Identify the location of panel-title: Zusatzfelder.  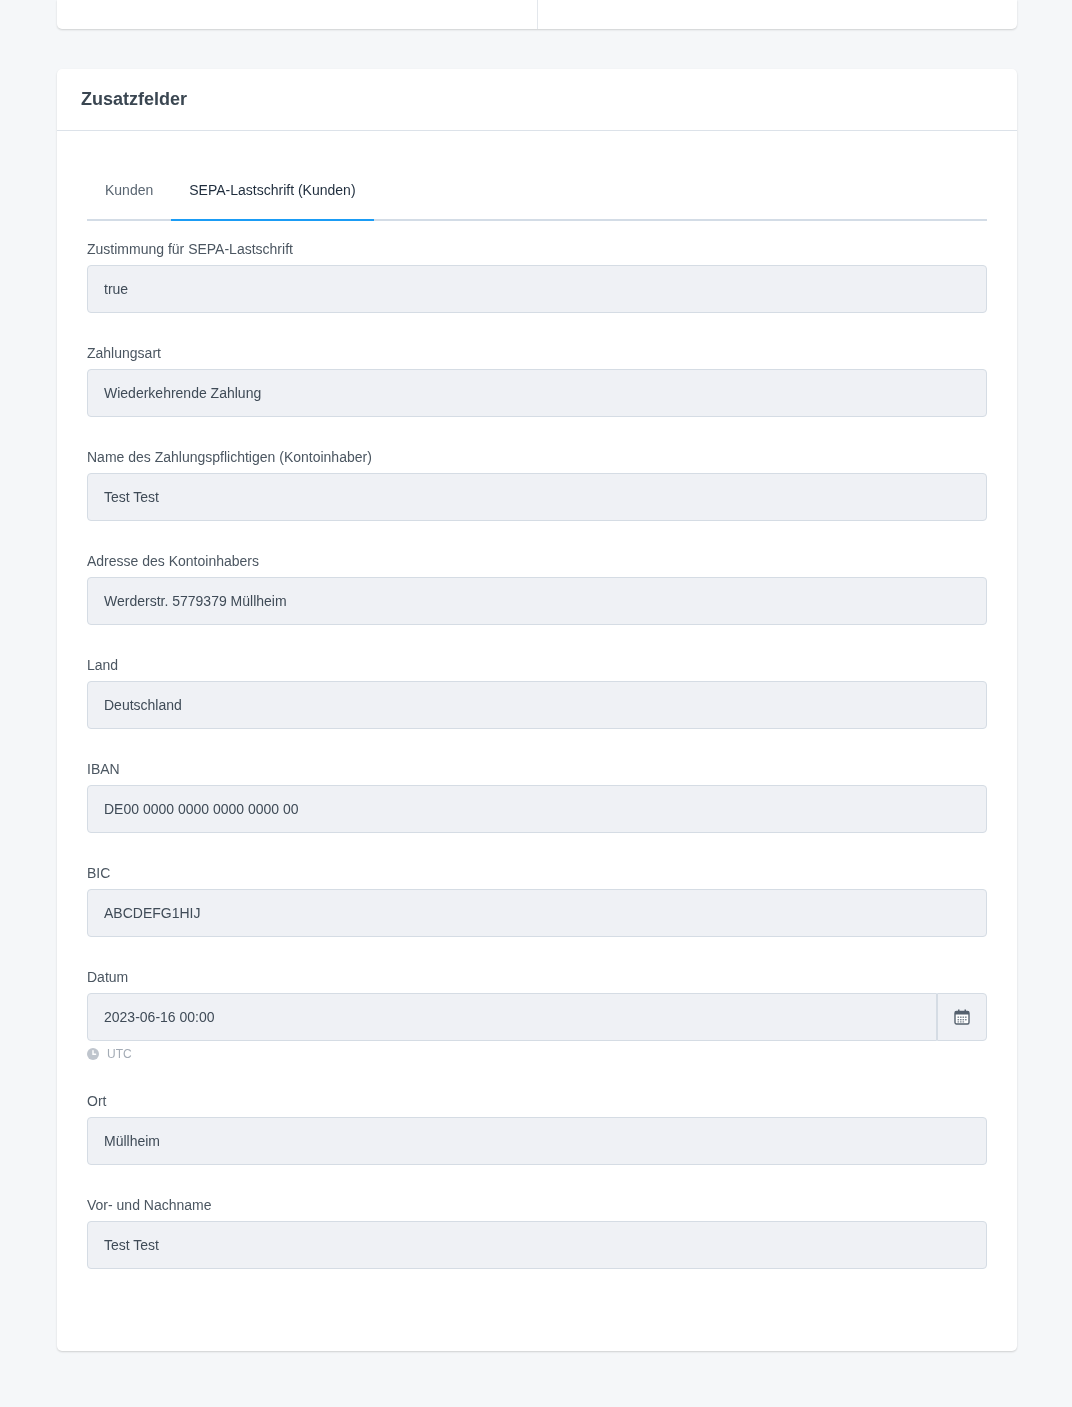
(134, 99).